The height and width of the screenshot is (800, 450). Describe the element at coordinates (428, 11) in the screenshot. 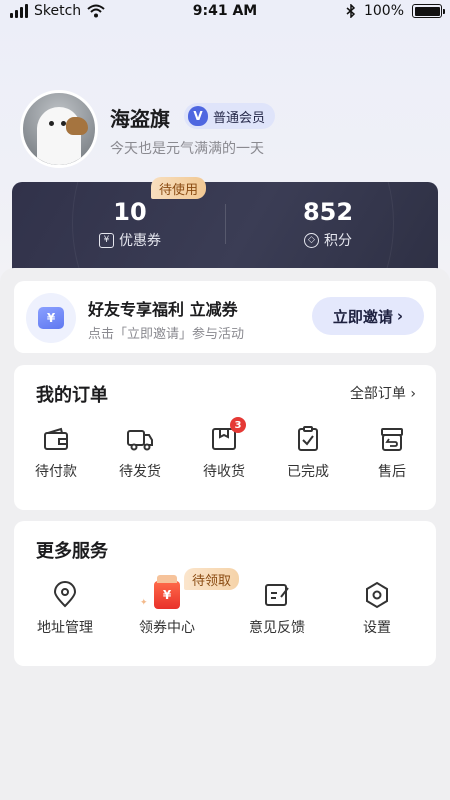

I see `battery-icon` at that location.